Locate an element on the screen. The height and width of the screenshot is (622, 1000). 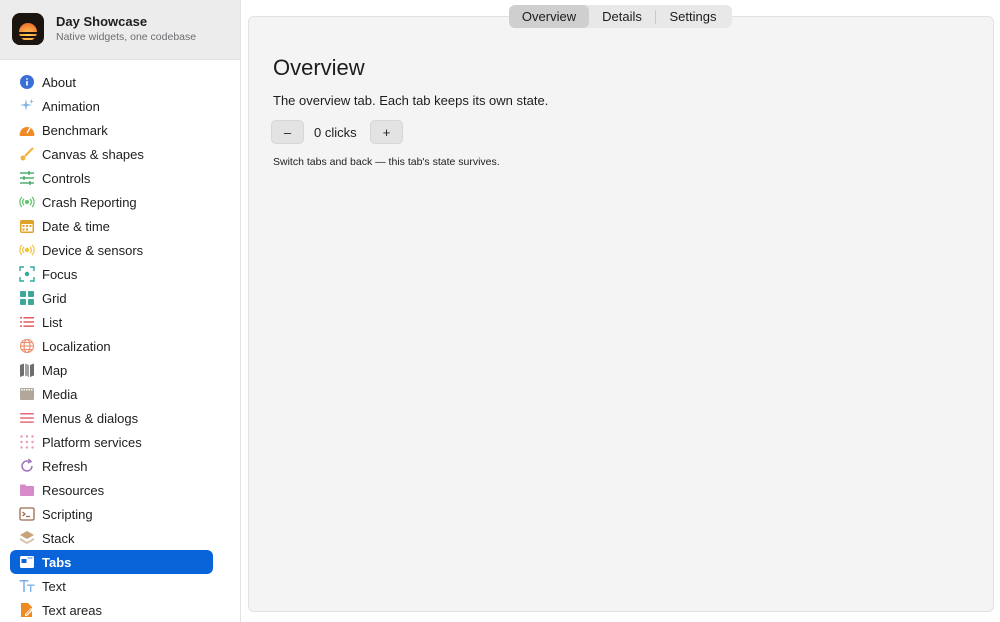
terminal-icon is located at coordinates (27, 514).